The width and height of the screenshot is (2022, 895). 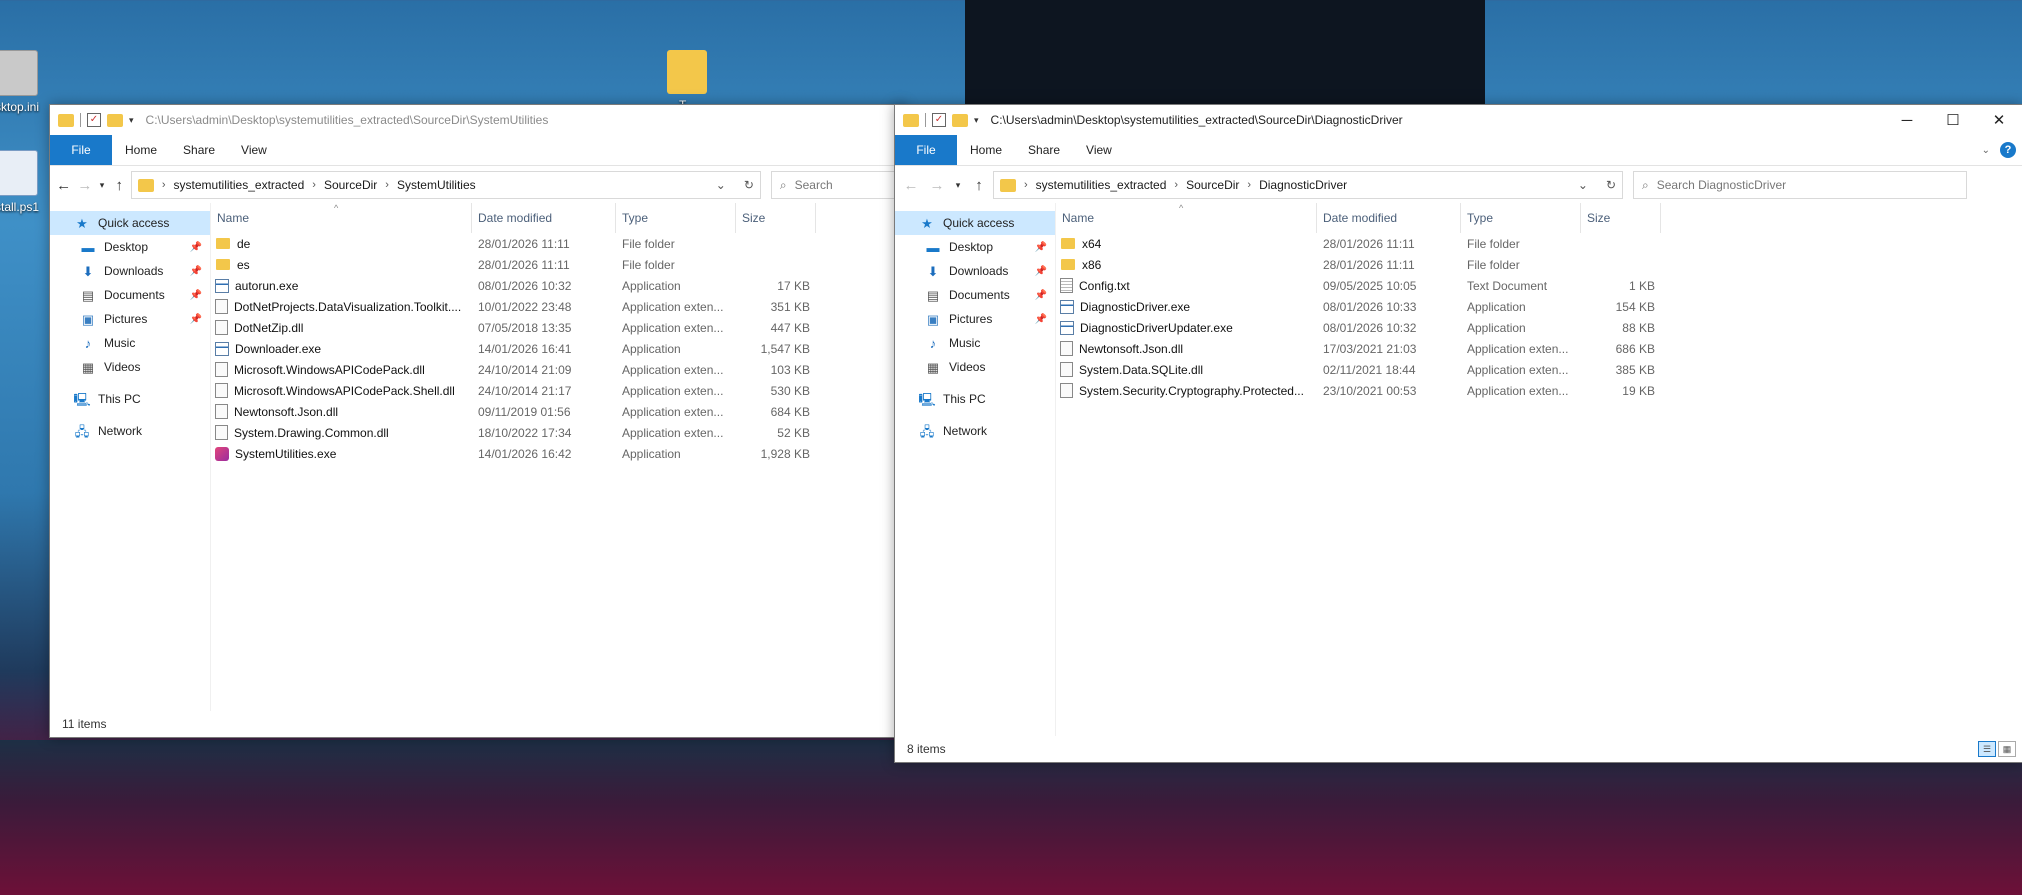 What do you see at coordinates (835, 185) in the screenshot?
I see `search-input: ⌕ Search` at bounding box center [835, 185].